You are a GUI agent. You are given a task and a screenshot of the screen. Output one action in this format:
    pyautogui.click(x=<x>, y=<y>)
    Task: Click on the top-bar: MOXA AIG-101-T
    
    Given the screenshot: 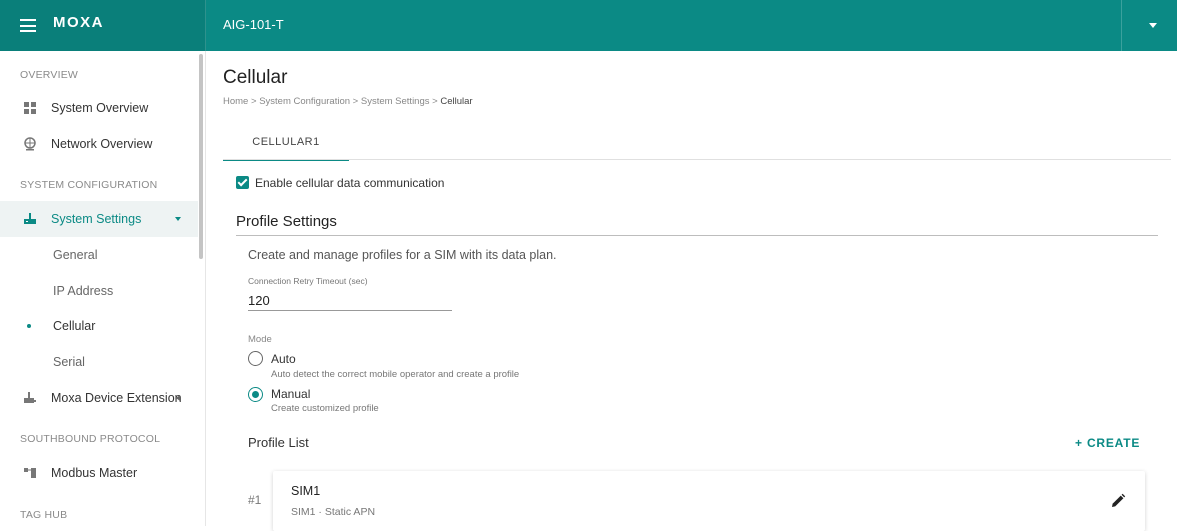 What is the action you would take?
    pyautogui.click(x=588, y=25)
    